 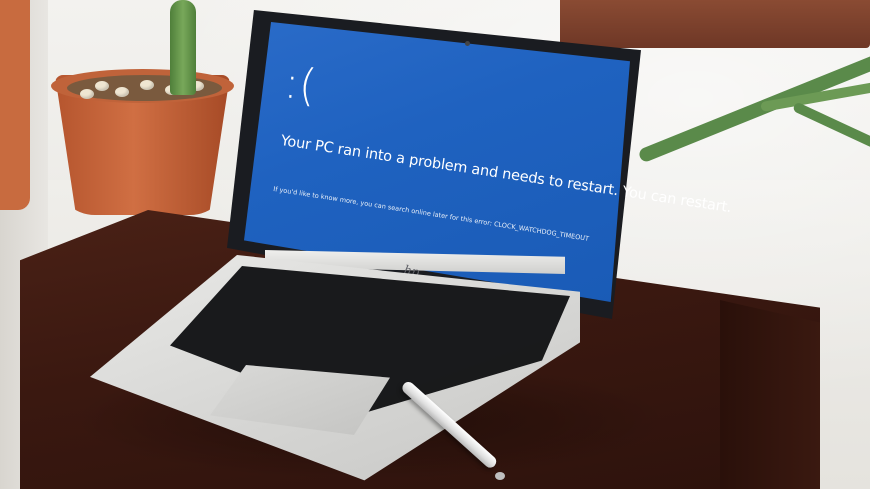 I want to click on webcam-icon, so click(x=467, y=43).